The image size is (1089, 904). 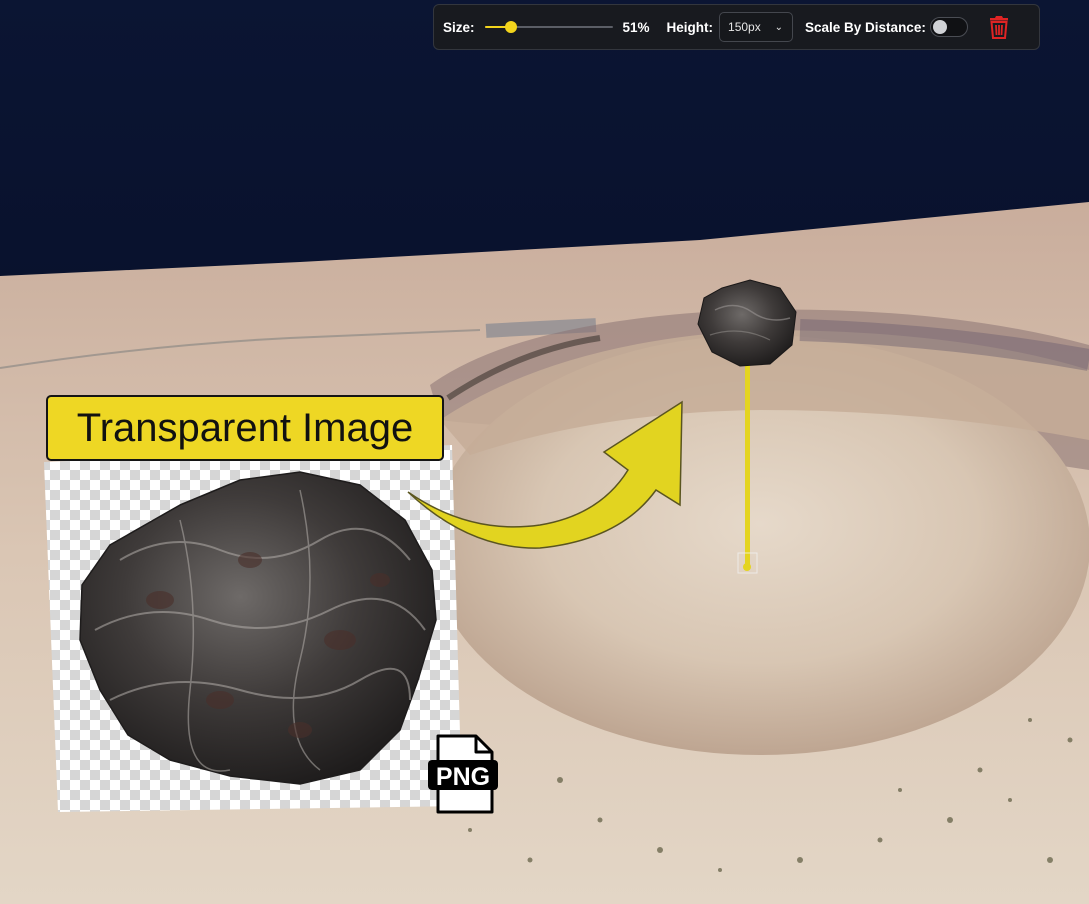 I want to click on scale-by-distance-toggle, so click(x=948, y=27).